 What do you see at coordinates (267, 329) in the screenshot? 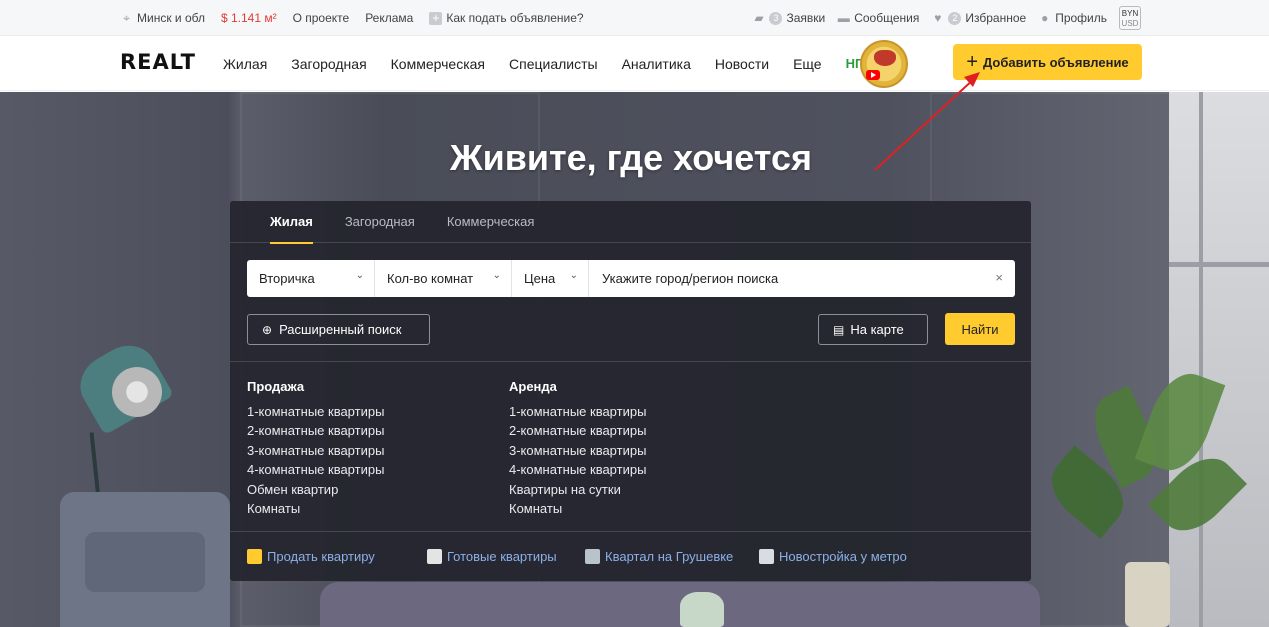
I see `search-icon: ⊕` at bounding box center [267, 329].